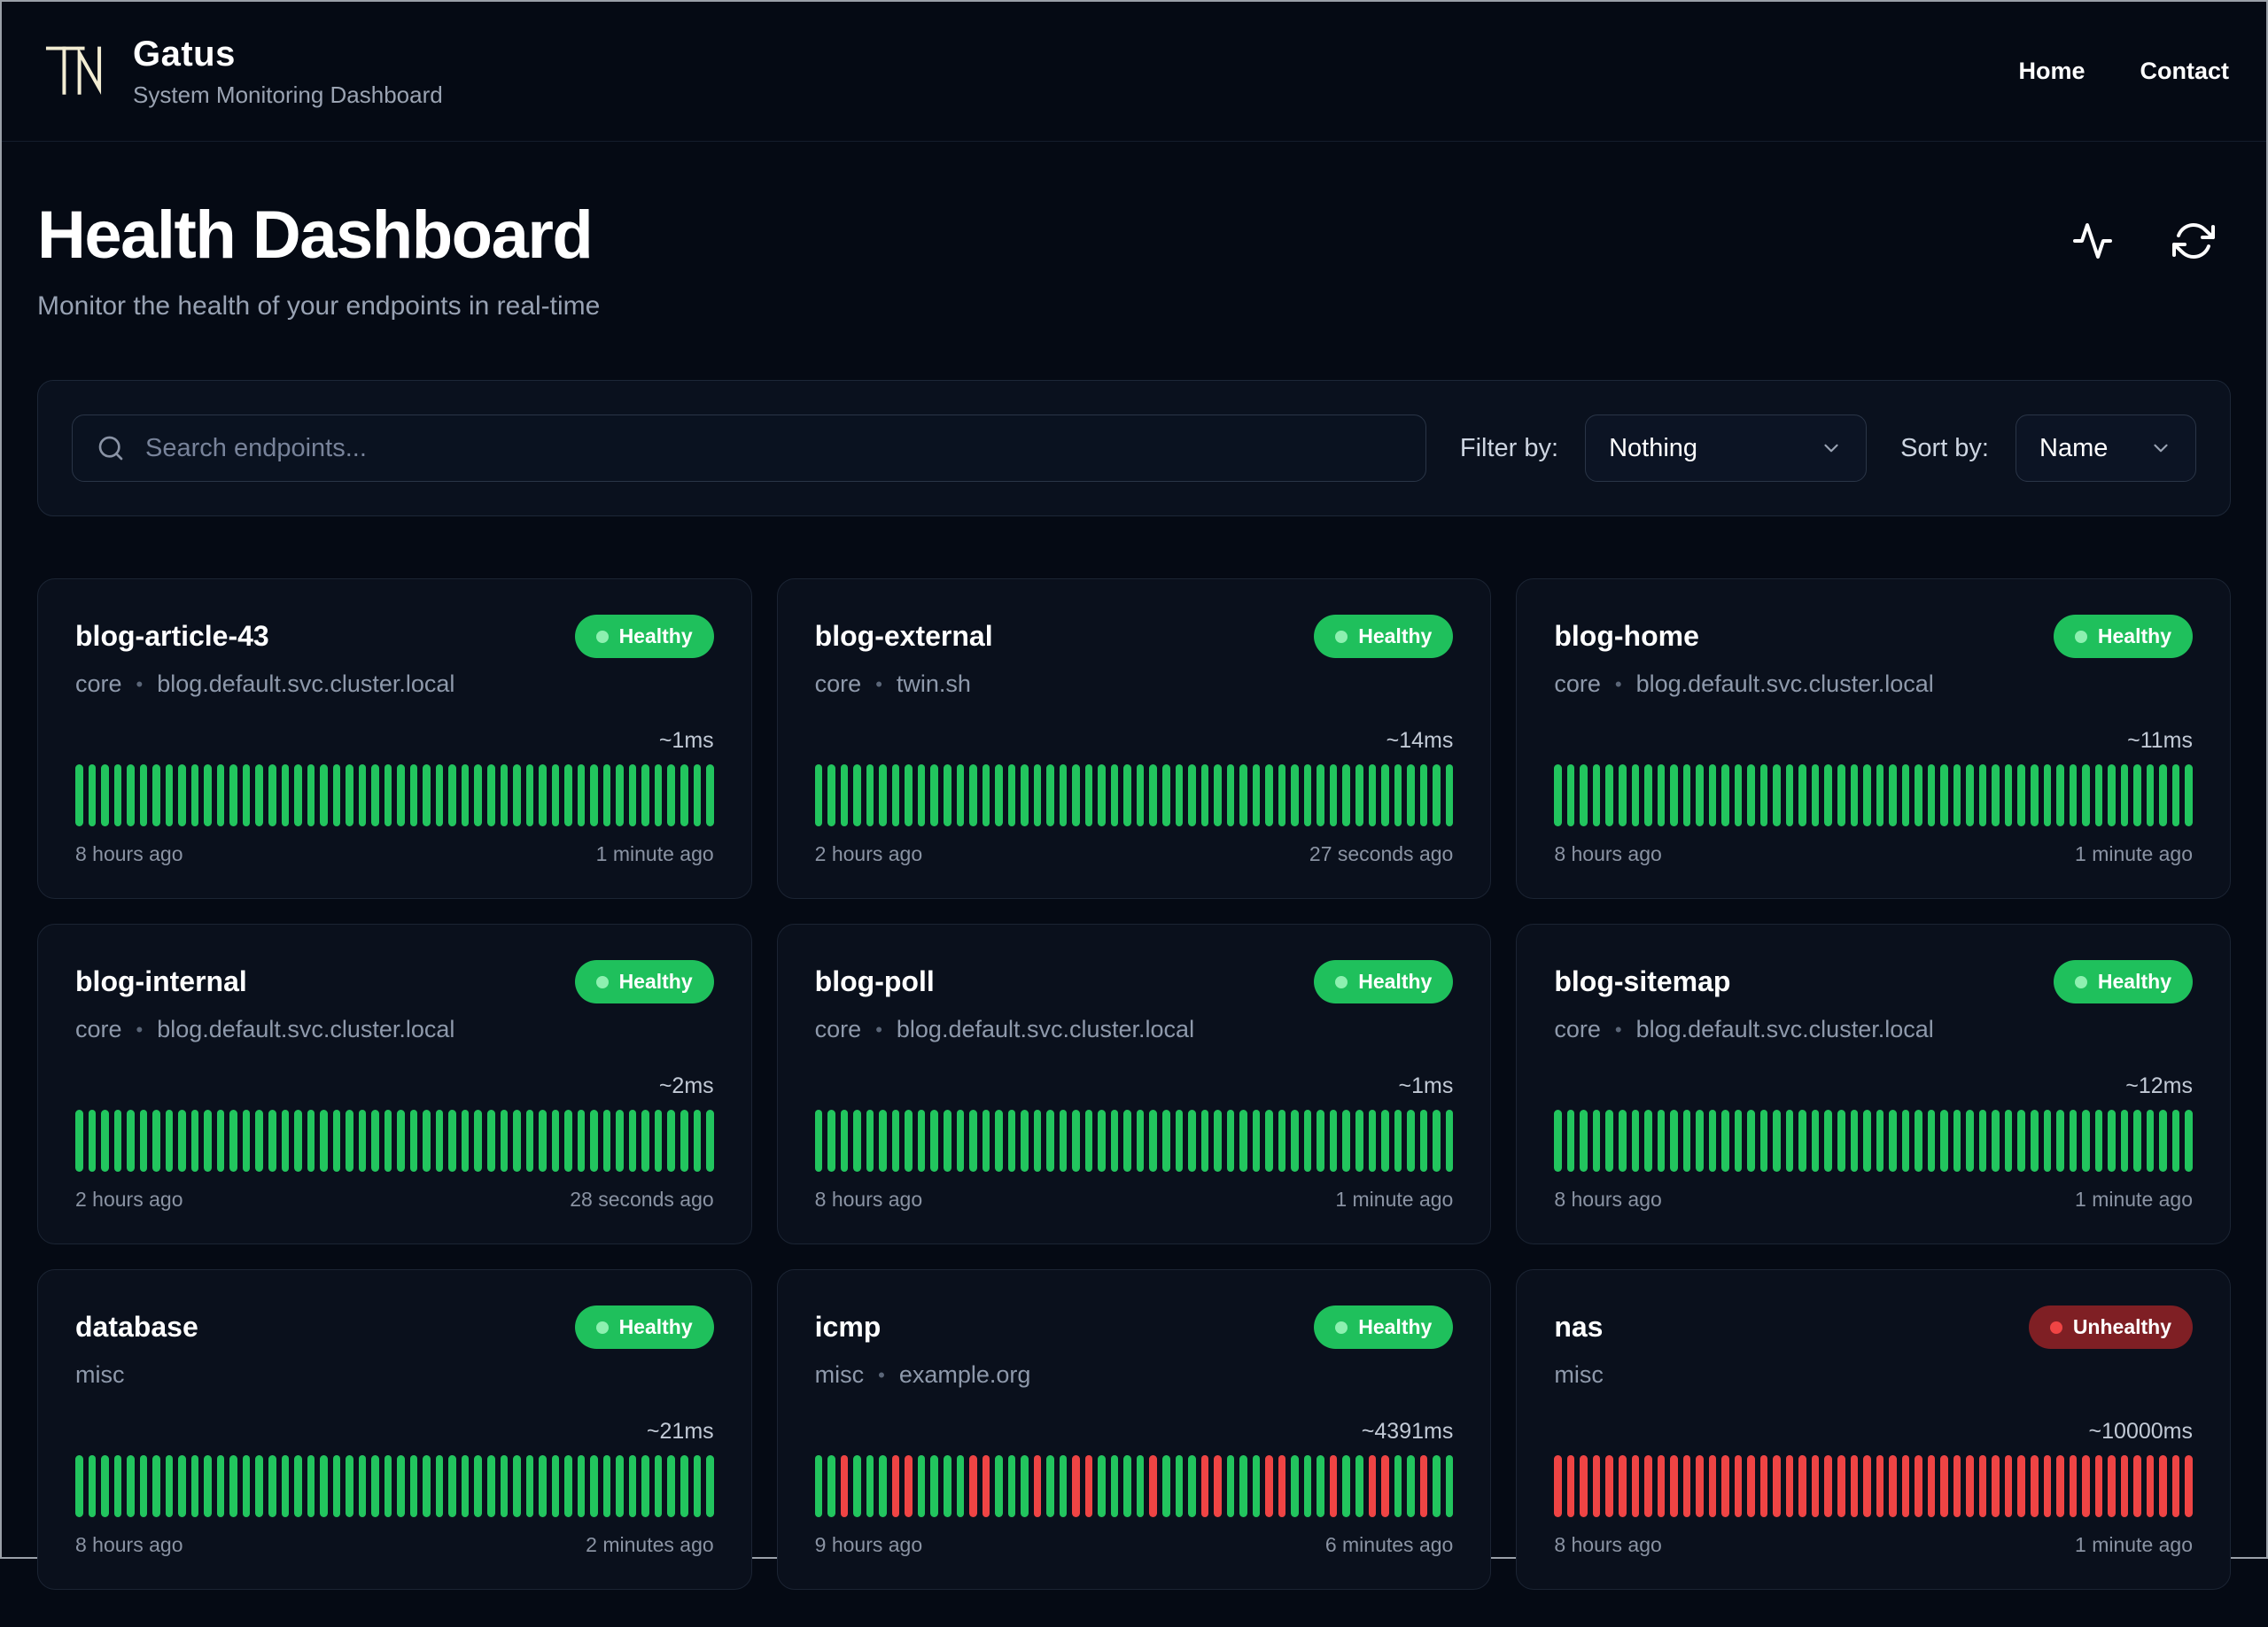 The image size is (2268, 1627). I want to click on uptime-bars, so click(394, 1141).